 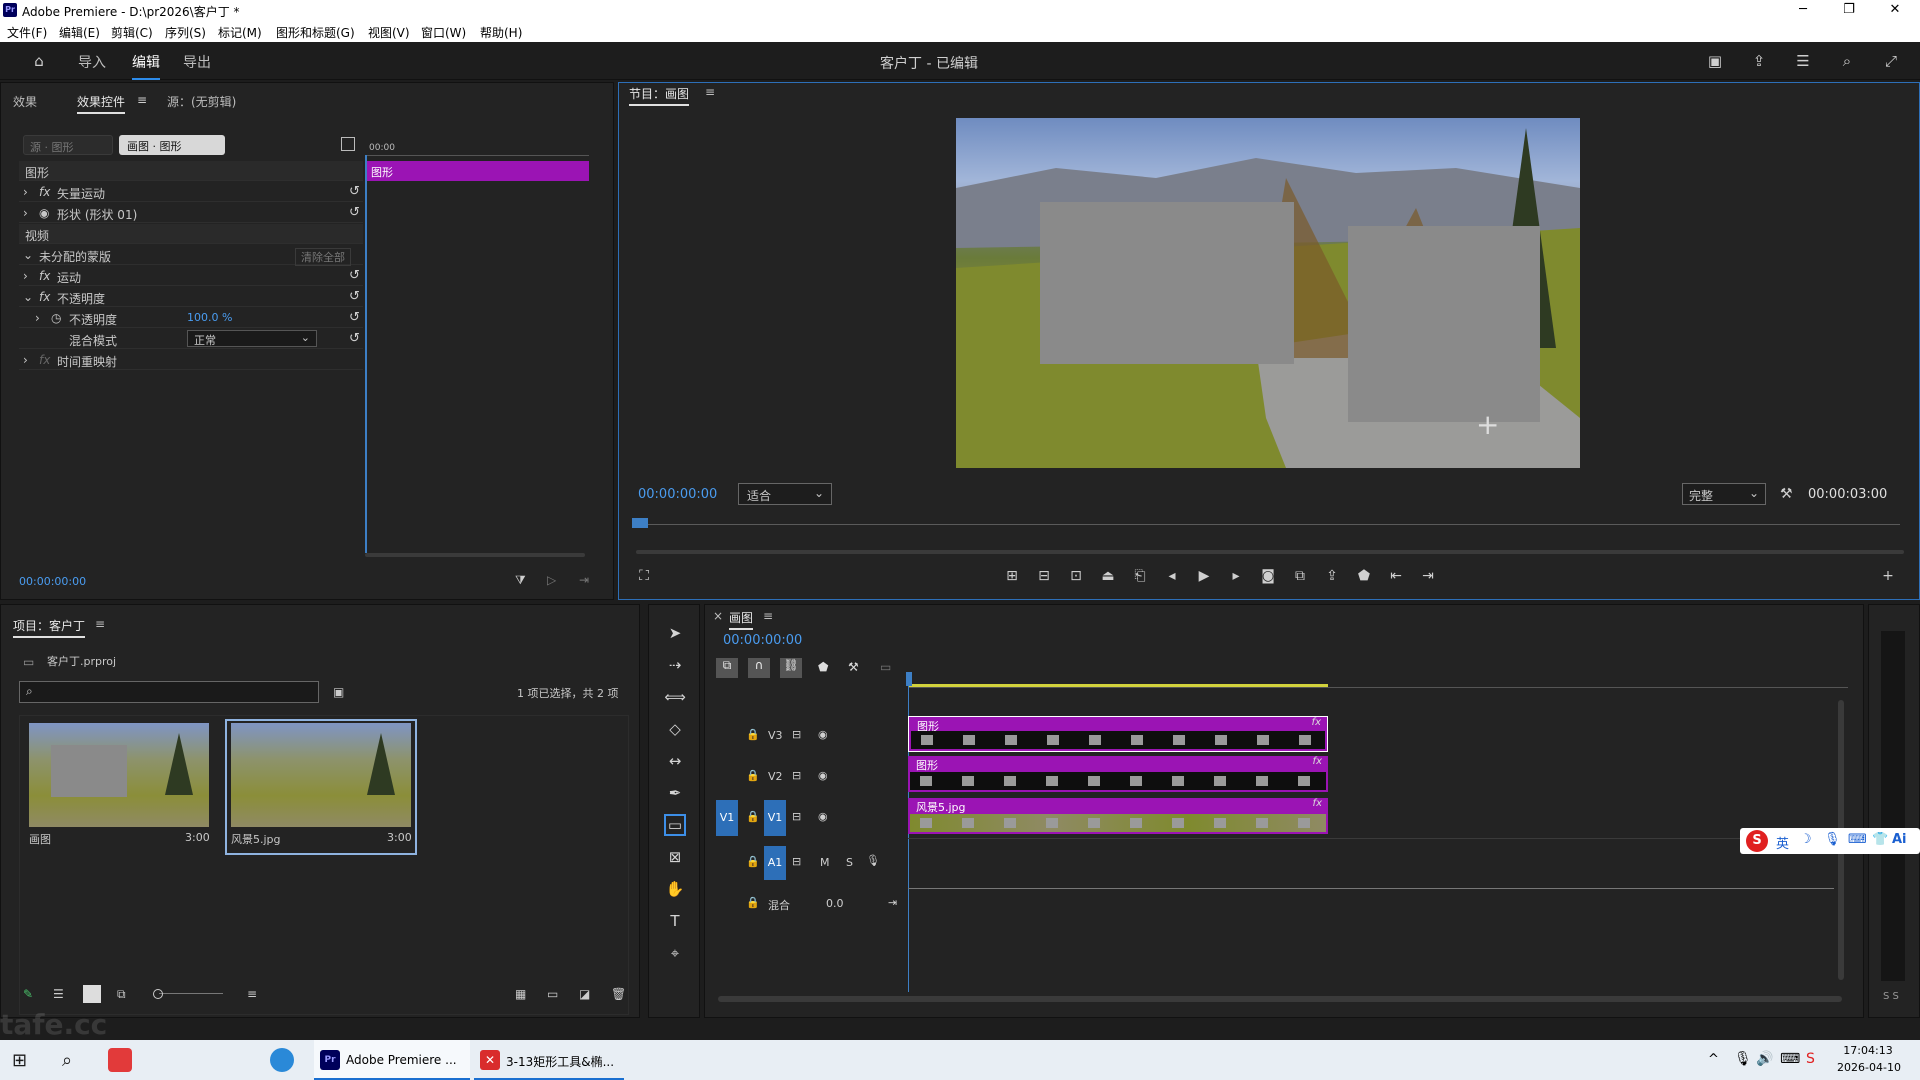 I want to click on linked-selection-icon: ⛓, so click(x=791, y=668).